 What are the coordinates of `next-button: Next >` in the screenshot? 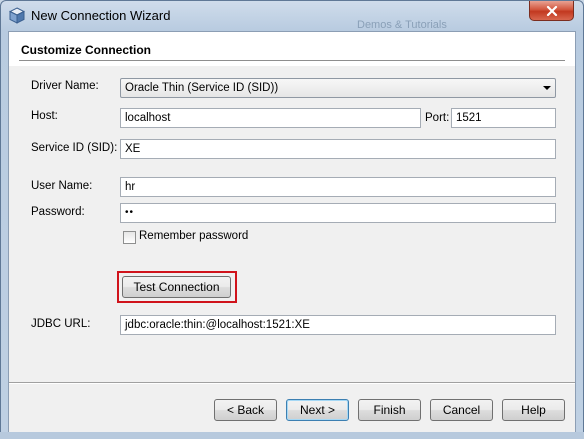 It's located at (317, 410).